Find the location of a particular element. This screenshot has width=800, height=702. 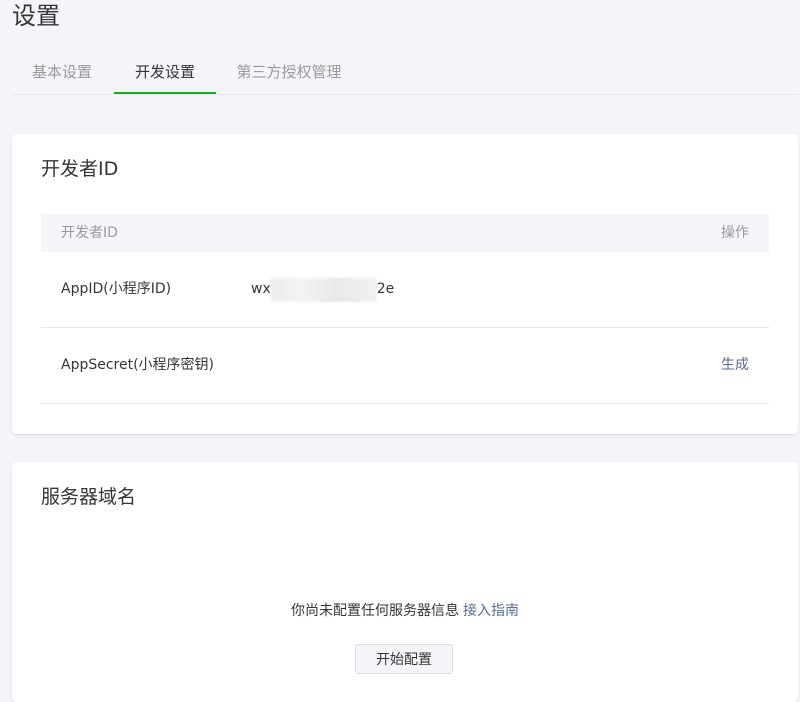

empty-message-text: 你尚未配置任何服务器信息 is located at coordinates (375, 611).